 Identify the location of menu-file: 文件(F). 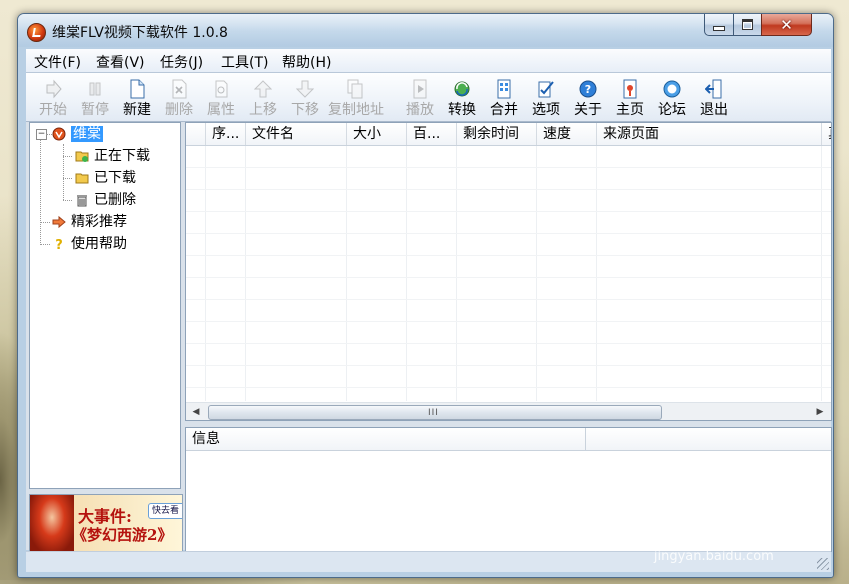
(57, 62).